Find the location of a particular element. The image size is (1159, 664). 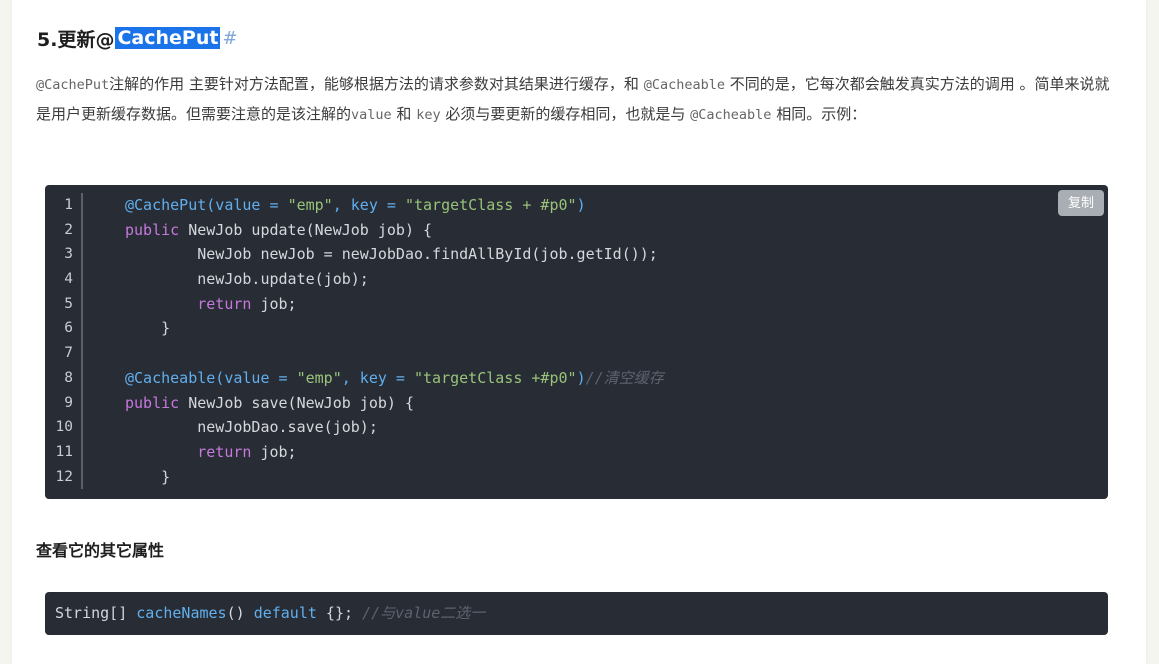

code-line-10: newJobDao.save(job); is located at coordinates (251, 427).